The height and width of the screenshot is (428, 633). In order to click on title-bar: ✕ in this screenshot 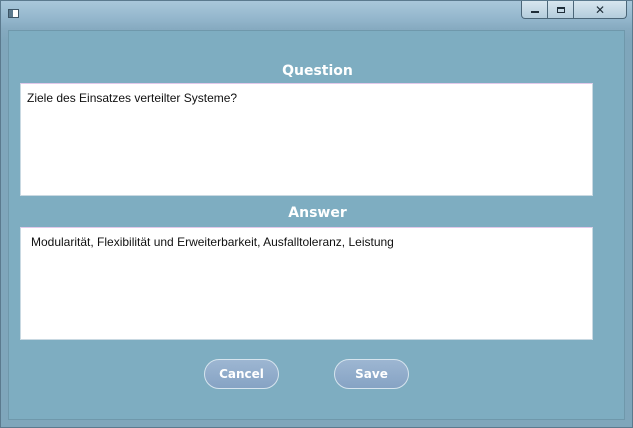, I will do `click(316, 15)`.